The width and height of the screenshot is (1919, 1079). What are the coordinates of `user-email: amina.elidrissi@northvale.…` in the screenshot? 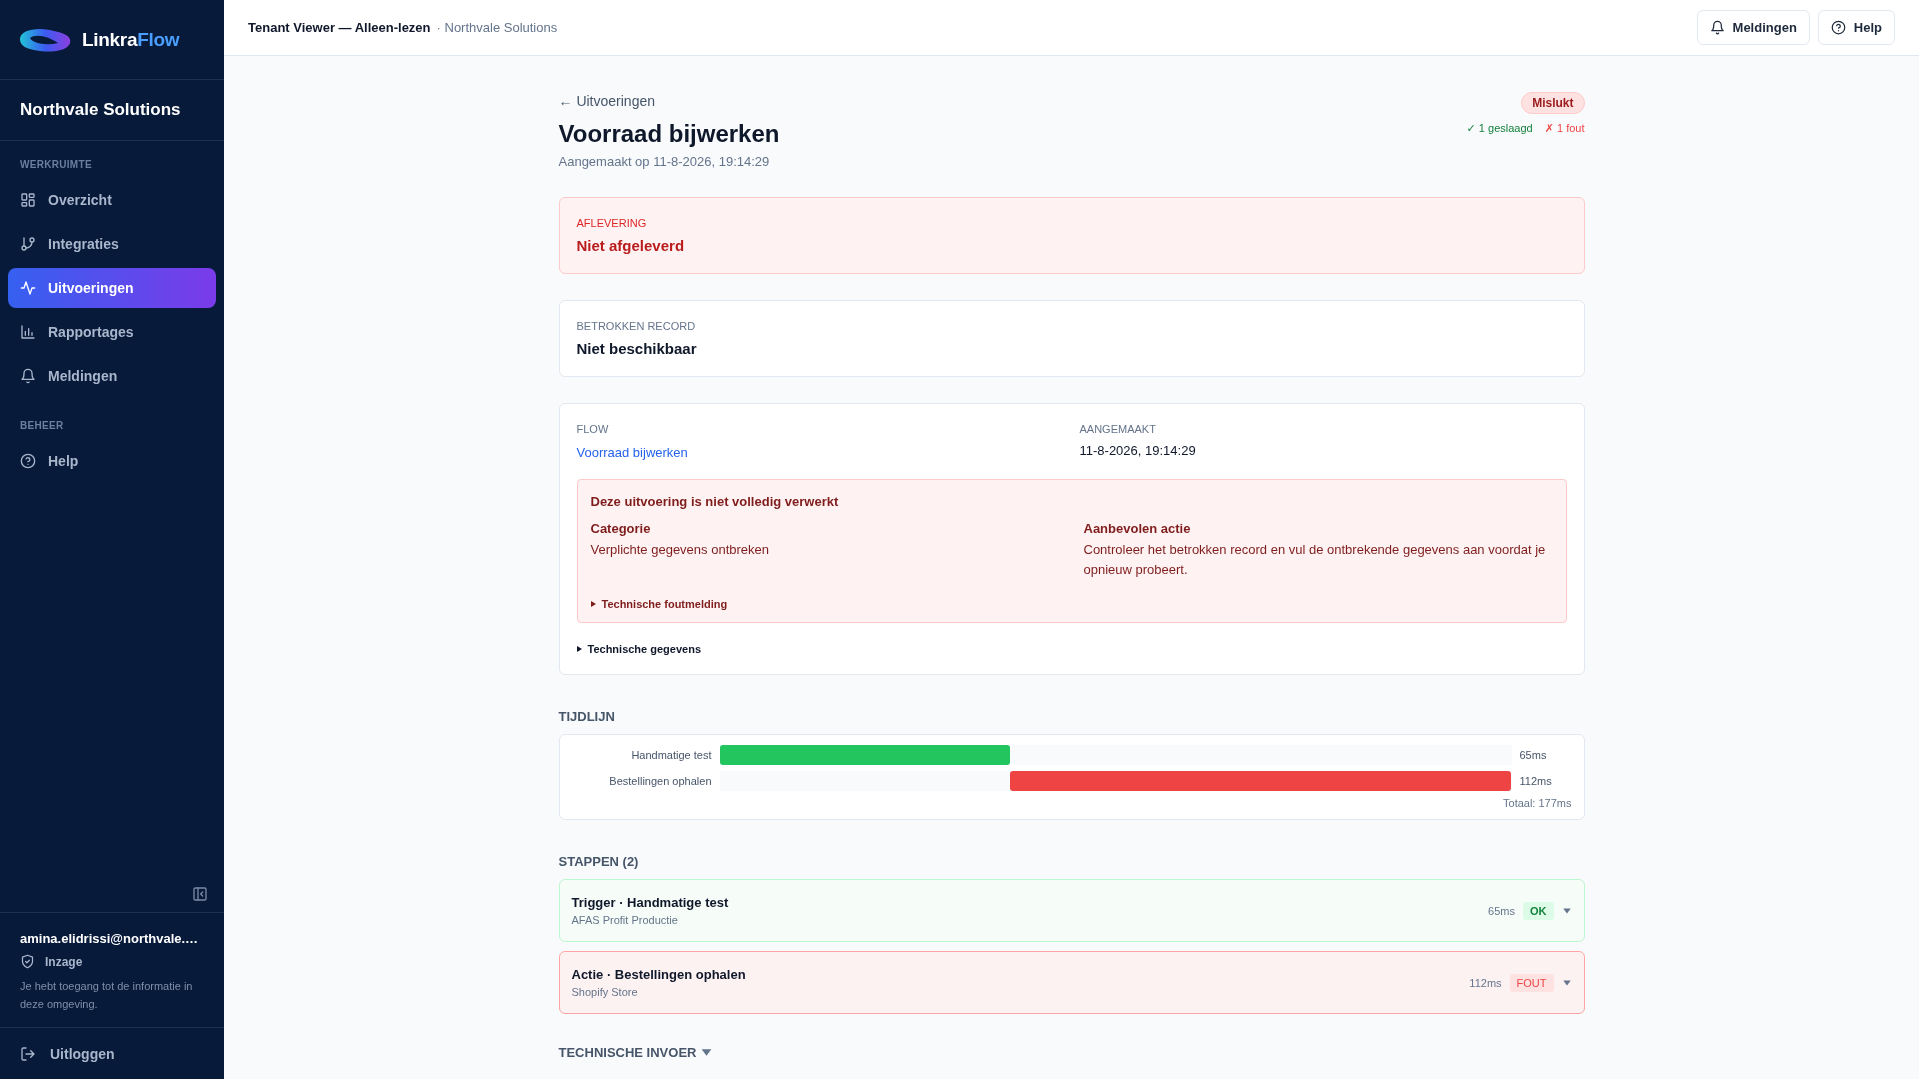 It's located at (109, 938).